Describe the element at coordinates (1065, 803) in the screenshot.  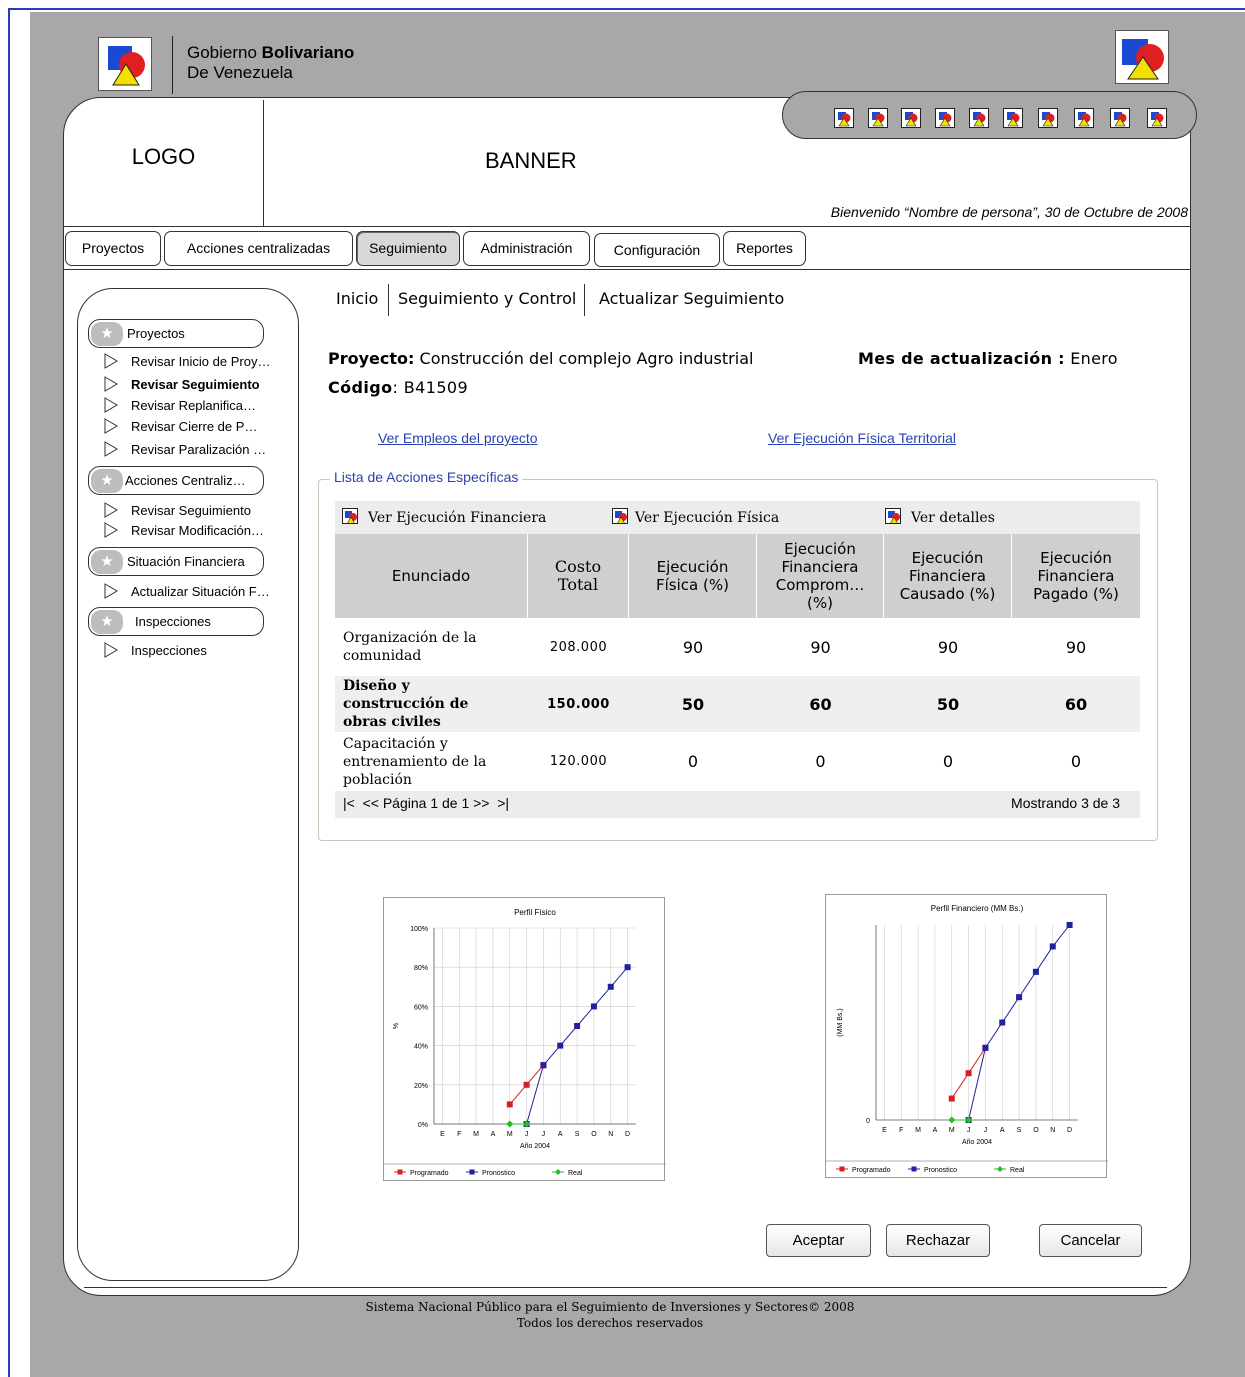
I see `showing-count: Mostrando 3 de 3` at that location.